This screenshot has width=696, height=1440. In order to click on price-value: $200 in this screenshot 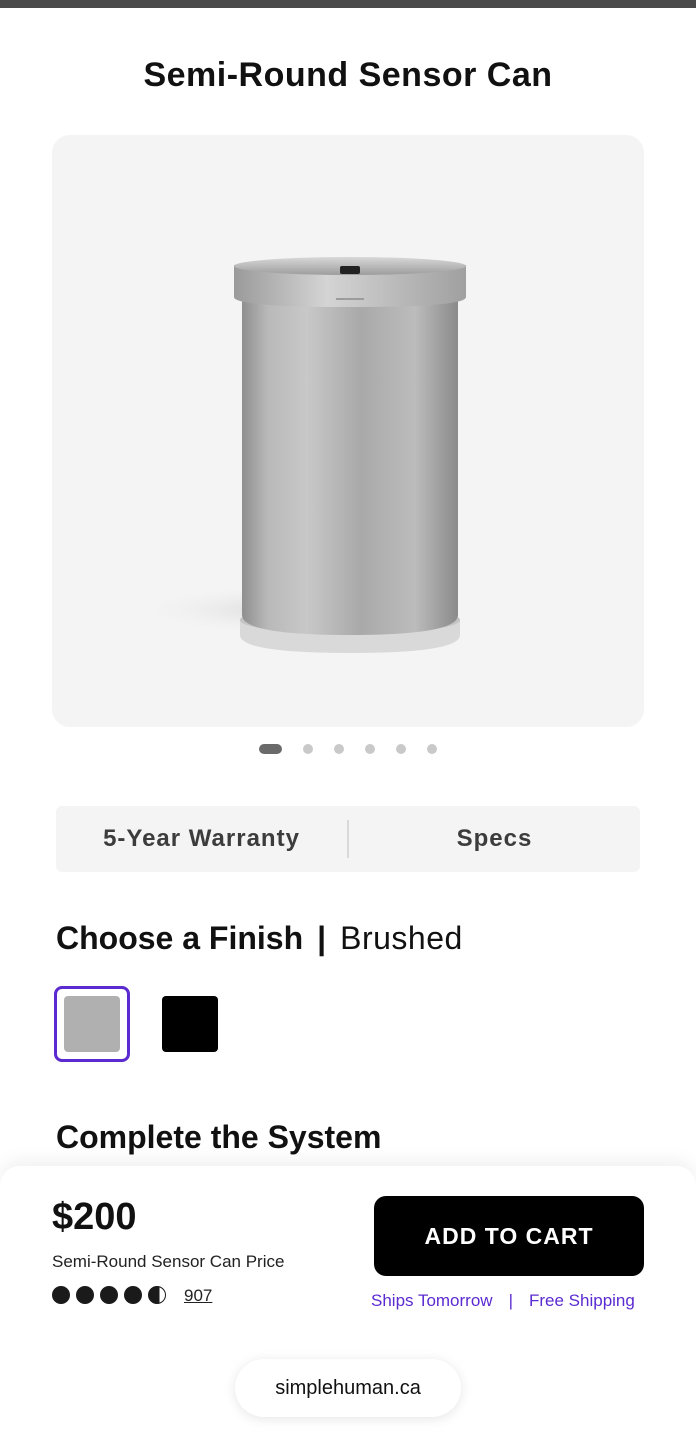, I will do `click(94, 1217)`.